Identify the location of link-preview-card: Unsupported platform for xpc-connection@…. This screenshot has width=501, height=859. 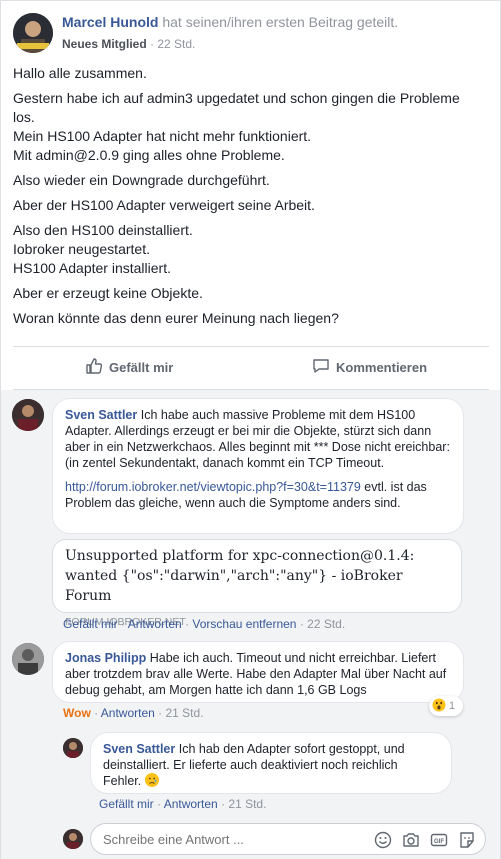
(257, 583).